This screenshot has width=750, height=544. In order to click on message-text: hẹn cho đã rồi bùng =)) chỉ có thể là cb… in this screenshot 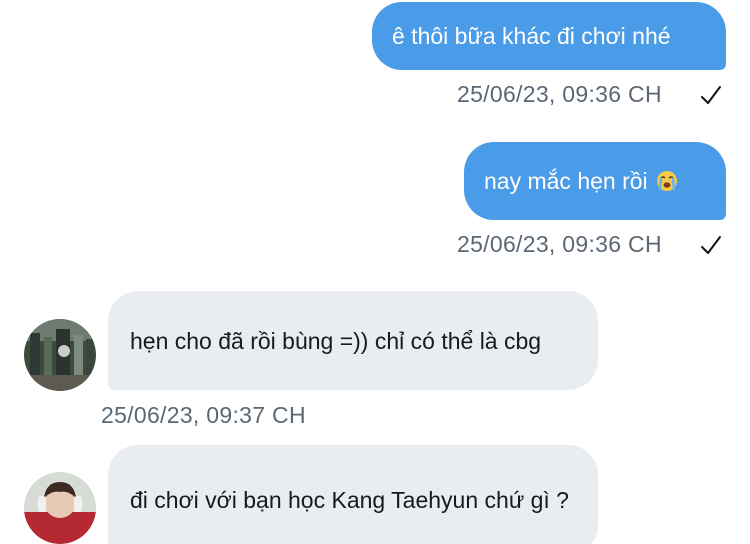, I will do `click(336, 340)`.